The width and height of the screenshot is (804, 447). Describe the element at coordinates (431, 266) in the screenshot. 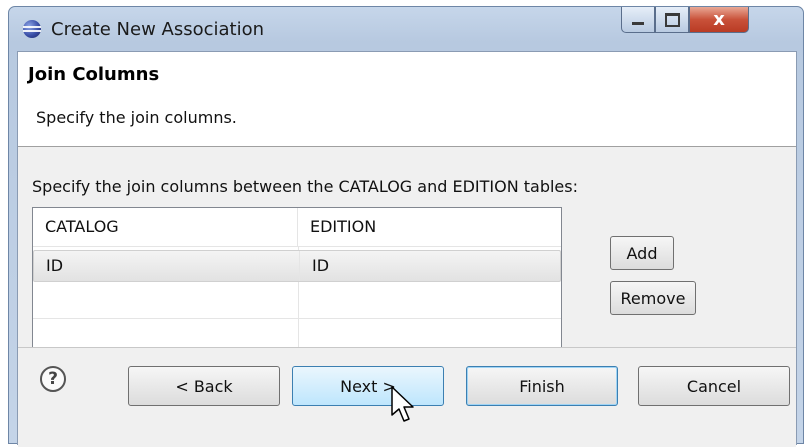

I see `table-cell-edition: ID` at that location.